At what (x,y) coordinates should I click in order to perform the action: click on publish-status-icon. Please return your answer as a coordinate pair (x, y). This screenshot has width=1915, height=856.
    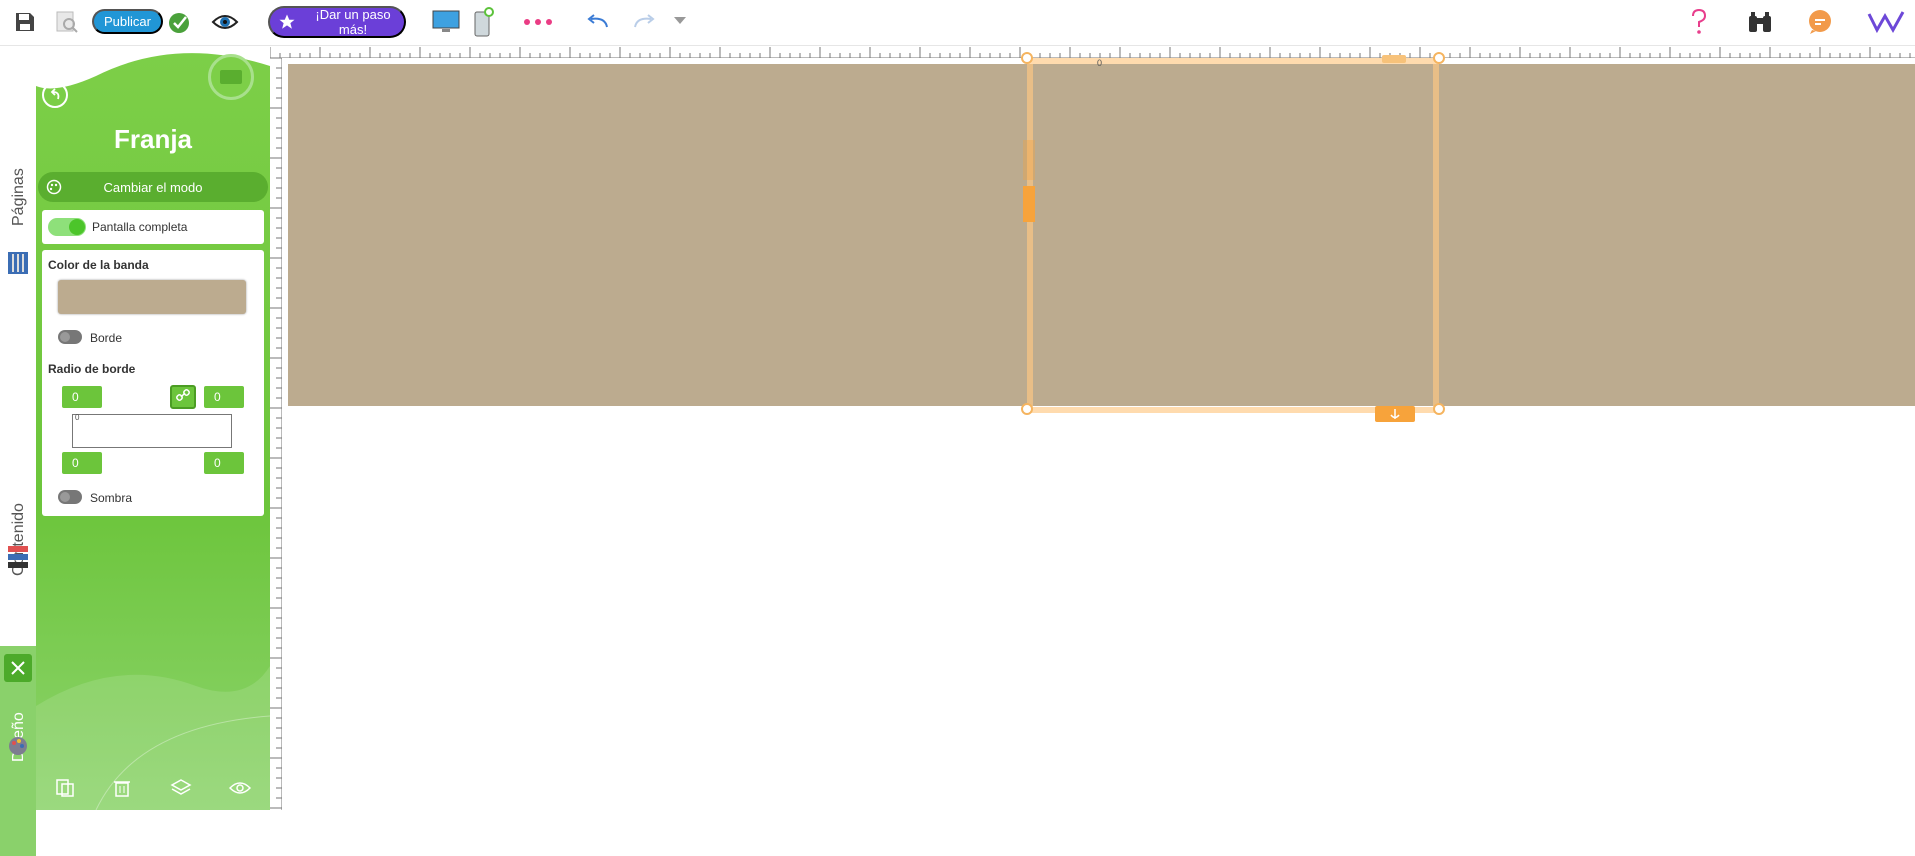
    Looking at the image, I should click on (180, 22).